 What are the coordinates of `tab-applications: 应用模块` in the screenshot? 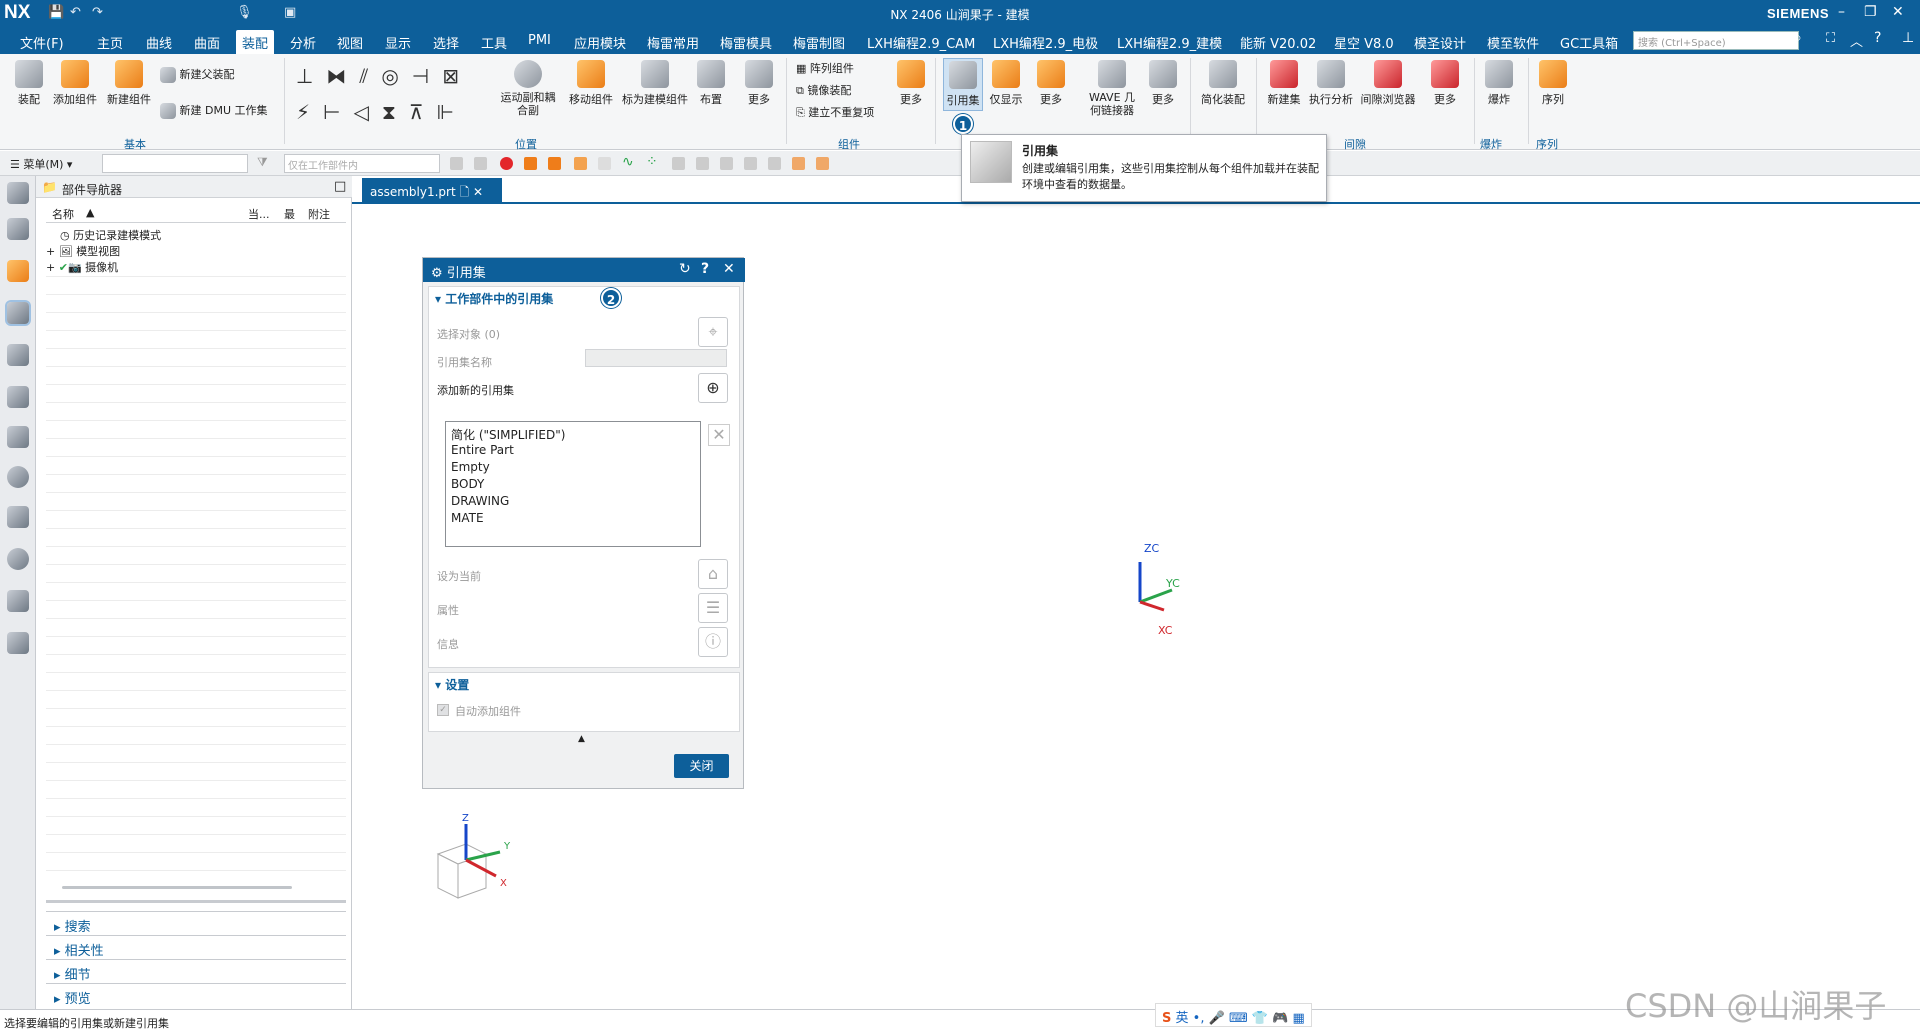 It's located at (600, 42).